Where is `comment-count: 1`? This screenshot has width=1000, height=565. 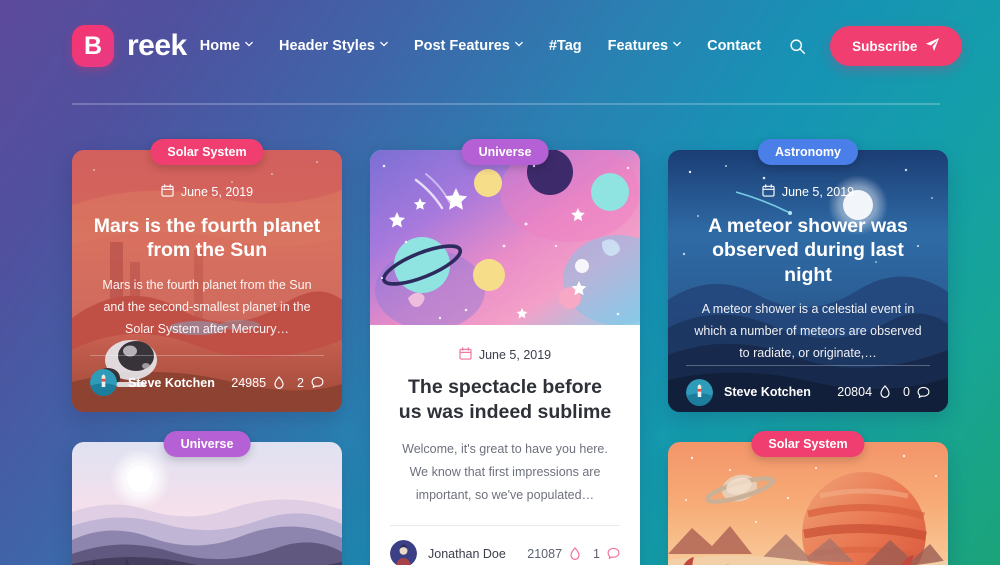 comment-count: 1 is located at coordinates (596, 553).